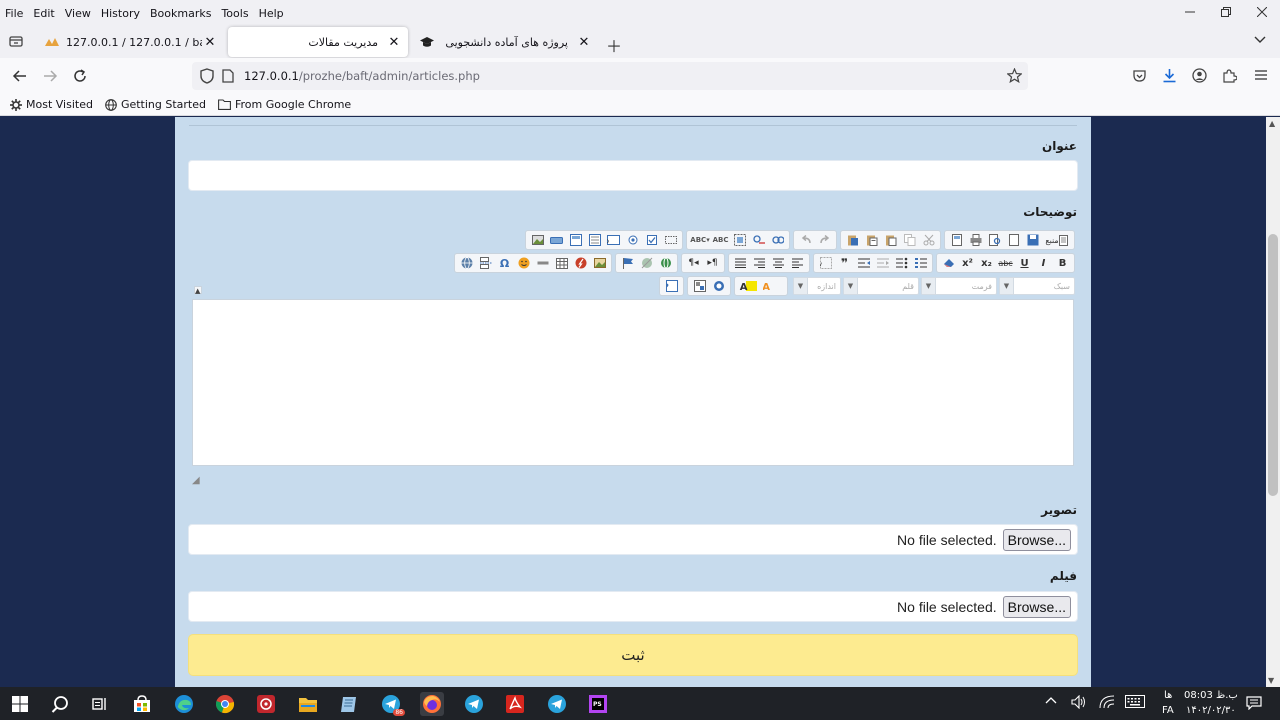 This screenshot has width=1280, height=720. What do you see at coordinates (20, 77) in the screenshot?
I see `back-button` at bounding box center [20, 77].